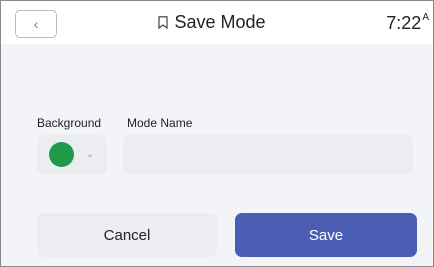 This screenshot has width=434, height=267. I want to click on color-swatch, so click(61, 154).